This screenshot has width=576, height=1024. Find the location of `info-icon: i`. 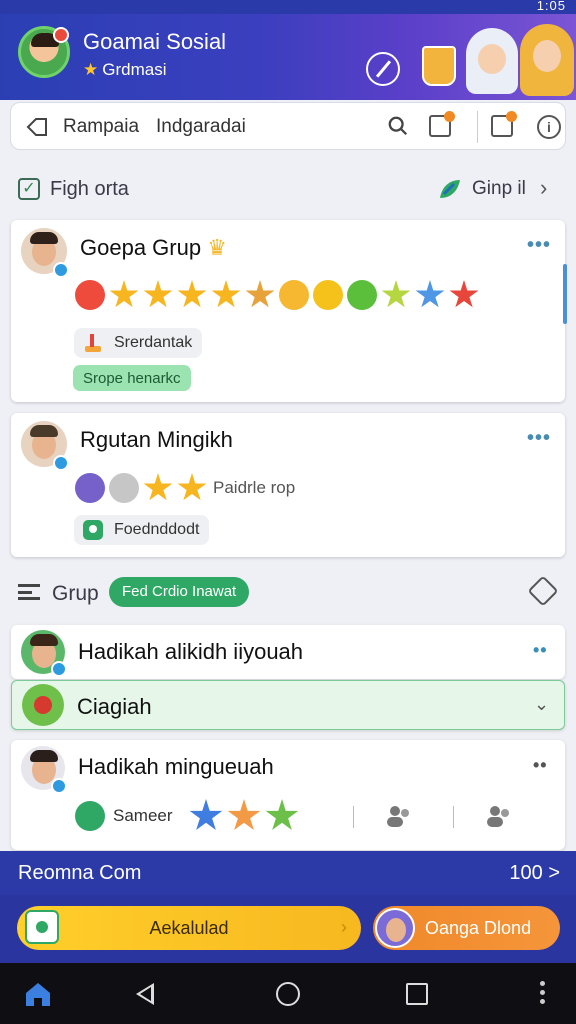

info-icon: i is located at coordinates (549, 127).